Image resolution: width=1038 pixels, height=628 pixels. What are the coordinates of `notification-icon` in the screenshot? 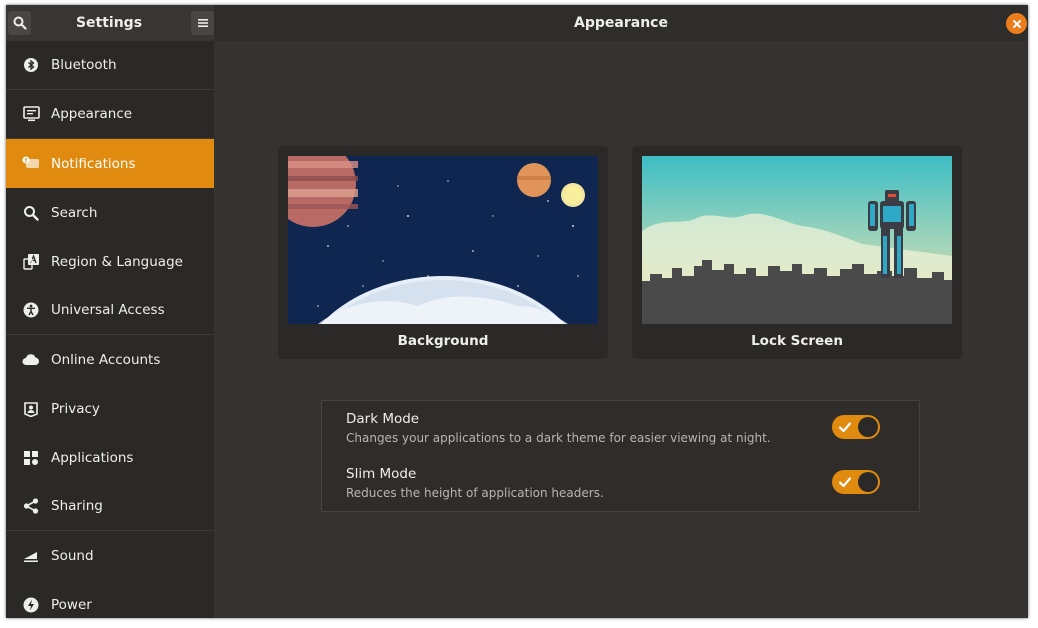 It's located at (31, 164).